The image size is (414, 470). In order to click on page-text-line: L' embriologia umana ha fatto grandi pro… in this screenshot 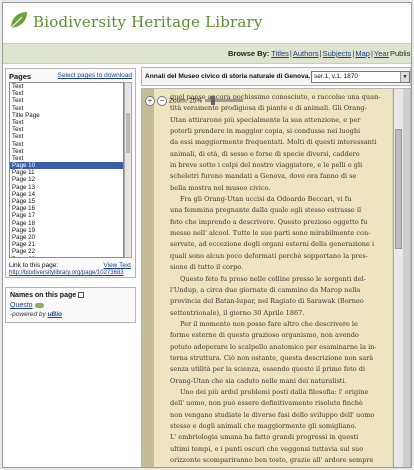, I will do `click(264, 437)`.